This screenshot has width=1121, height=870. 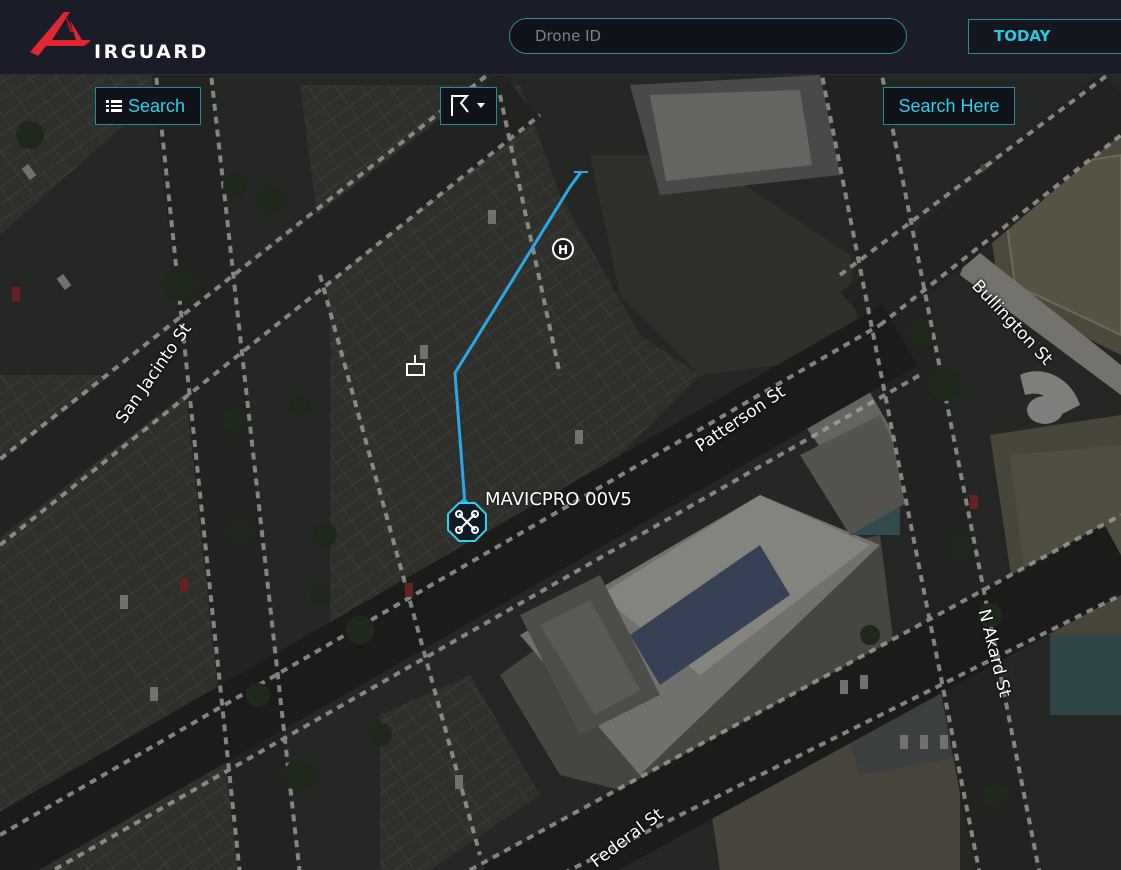 I want to click on logo-mark-icon, so click(x=60, y=34).